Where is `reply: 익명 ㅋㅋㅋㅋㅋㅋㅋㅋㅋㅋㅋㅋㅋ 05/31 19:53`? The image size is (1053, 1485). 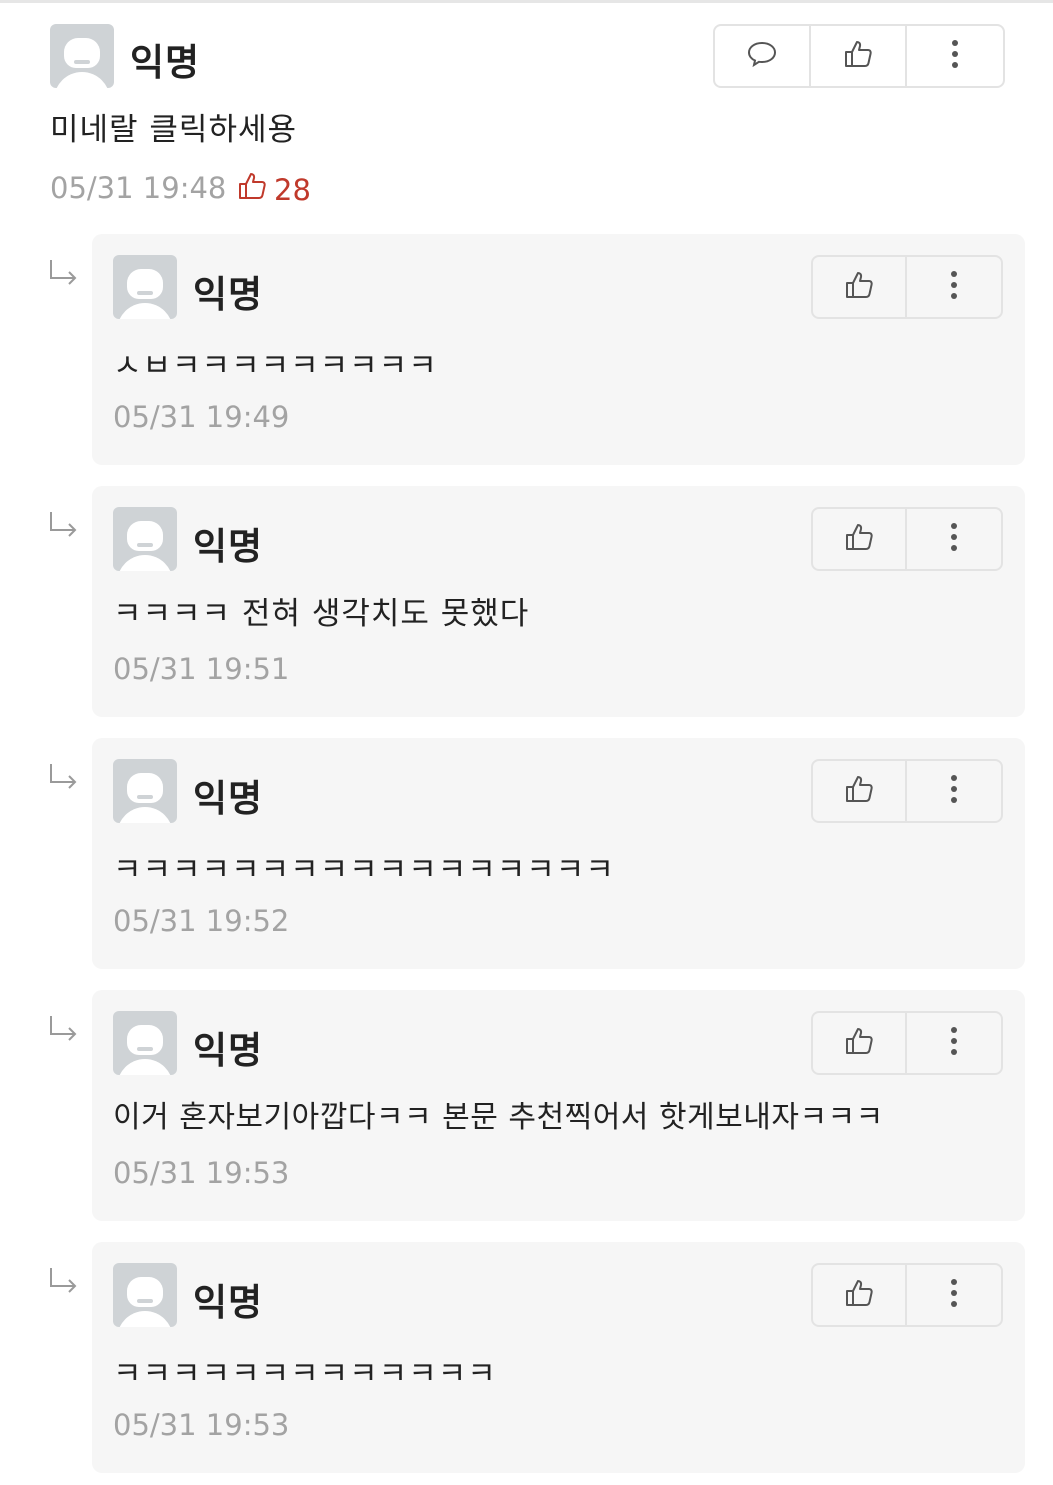
reply: 익명 ㅋㅋㅋㅋㅋㅋㅋㅋㅋㅋㅋㅋㅋ 05/31 19:53 is located at coordinates (558, 1357).